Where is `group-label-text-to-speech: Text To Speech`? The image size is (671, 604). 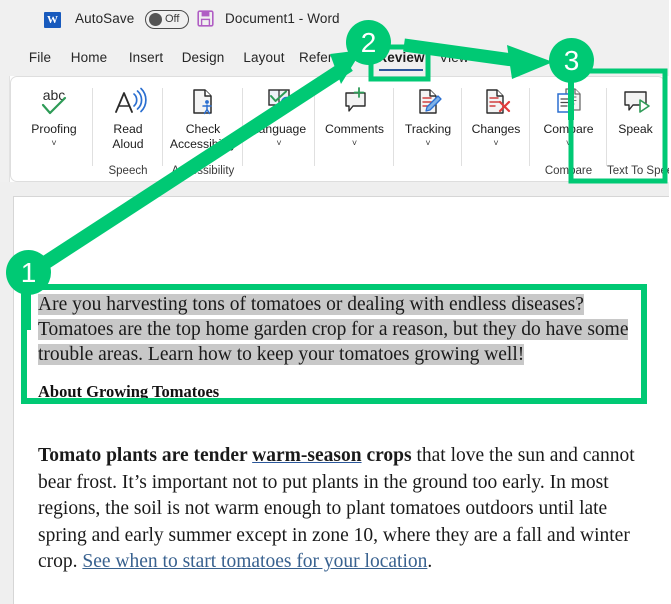
group-label-text-to-speech: Text To Speech is located at coordinates (639, 171).